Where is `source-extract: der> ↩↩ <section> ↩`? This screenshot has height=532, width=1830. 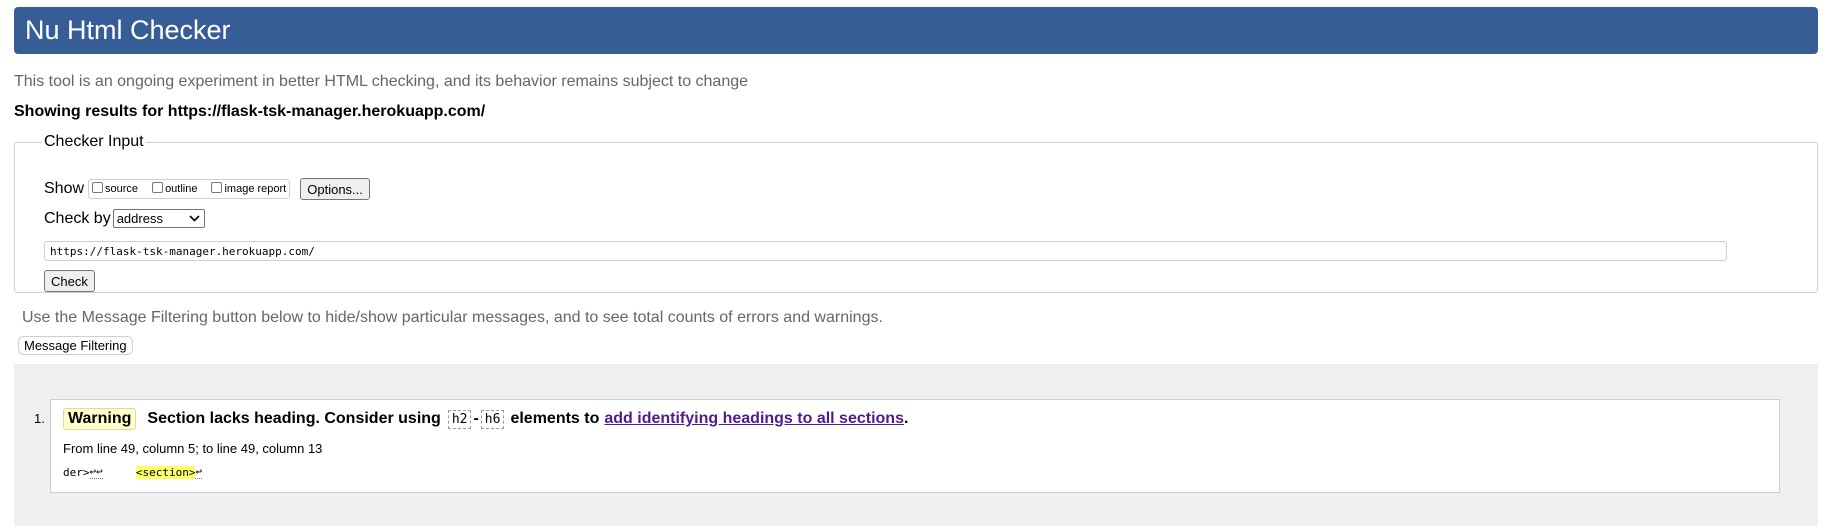 source-extract: der> ↩↩ <section> ↩ is located at coordinates (133, 472).